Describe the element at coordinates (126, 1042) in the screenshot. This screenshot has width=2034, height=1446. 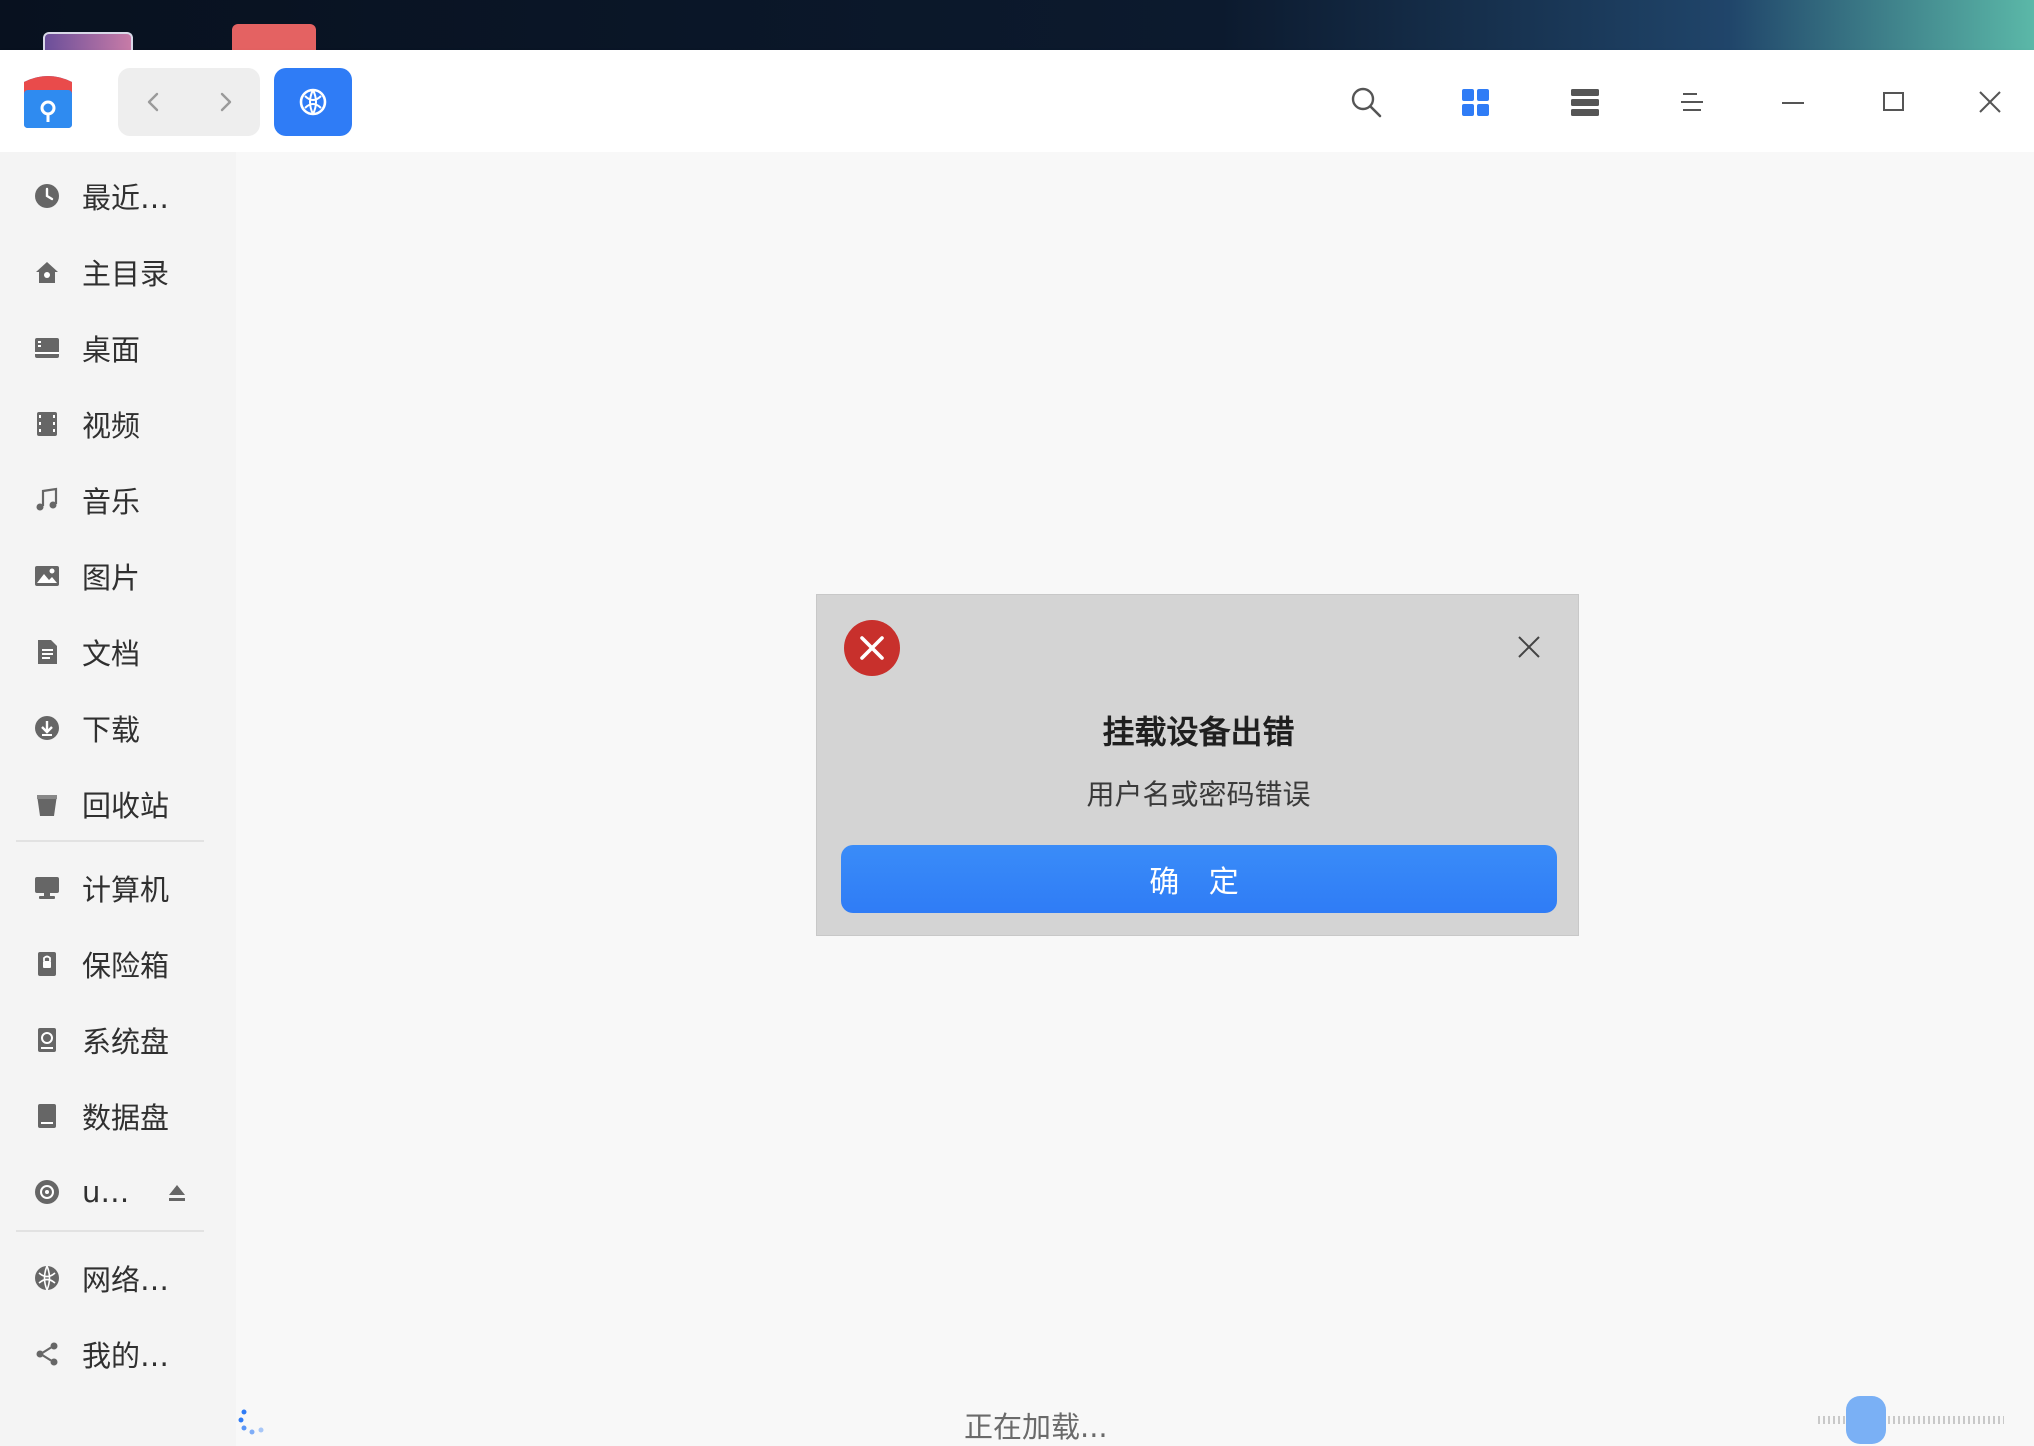
I see `sidebar-item-label: 系统盘` at that location.